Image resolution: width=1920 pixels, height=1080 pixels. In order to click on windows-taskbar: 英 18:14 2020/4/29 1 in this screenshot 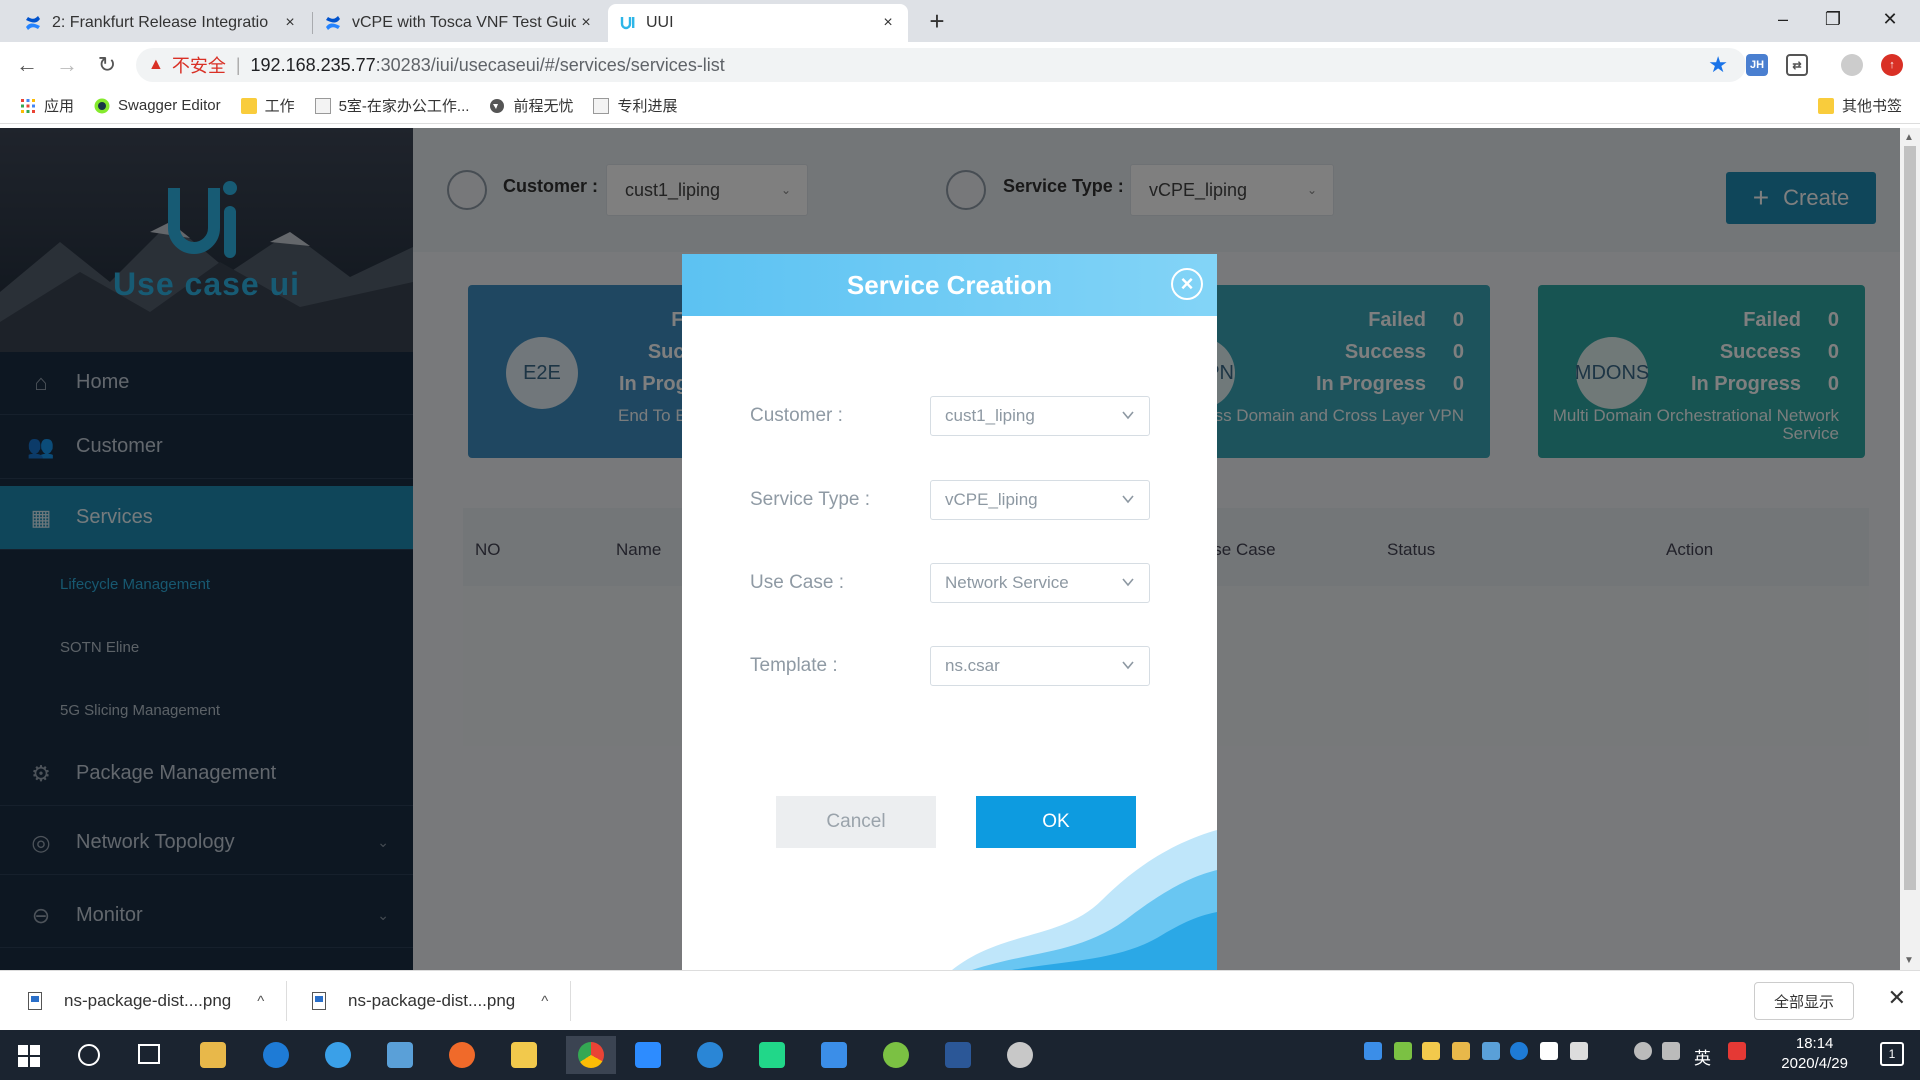, I will do `click(960, 1055)`.